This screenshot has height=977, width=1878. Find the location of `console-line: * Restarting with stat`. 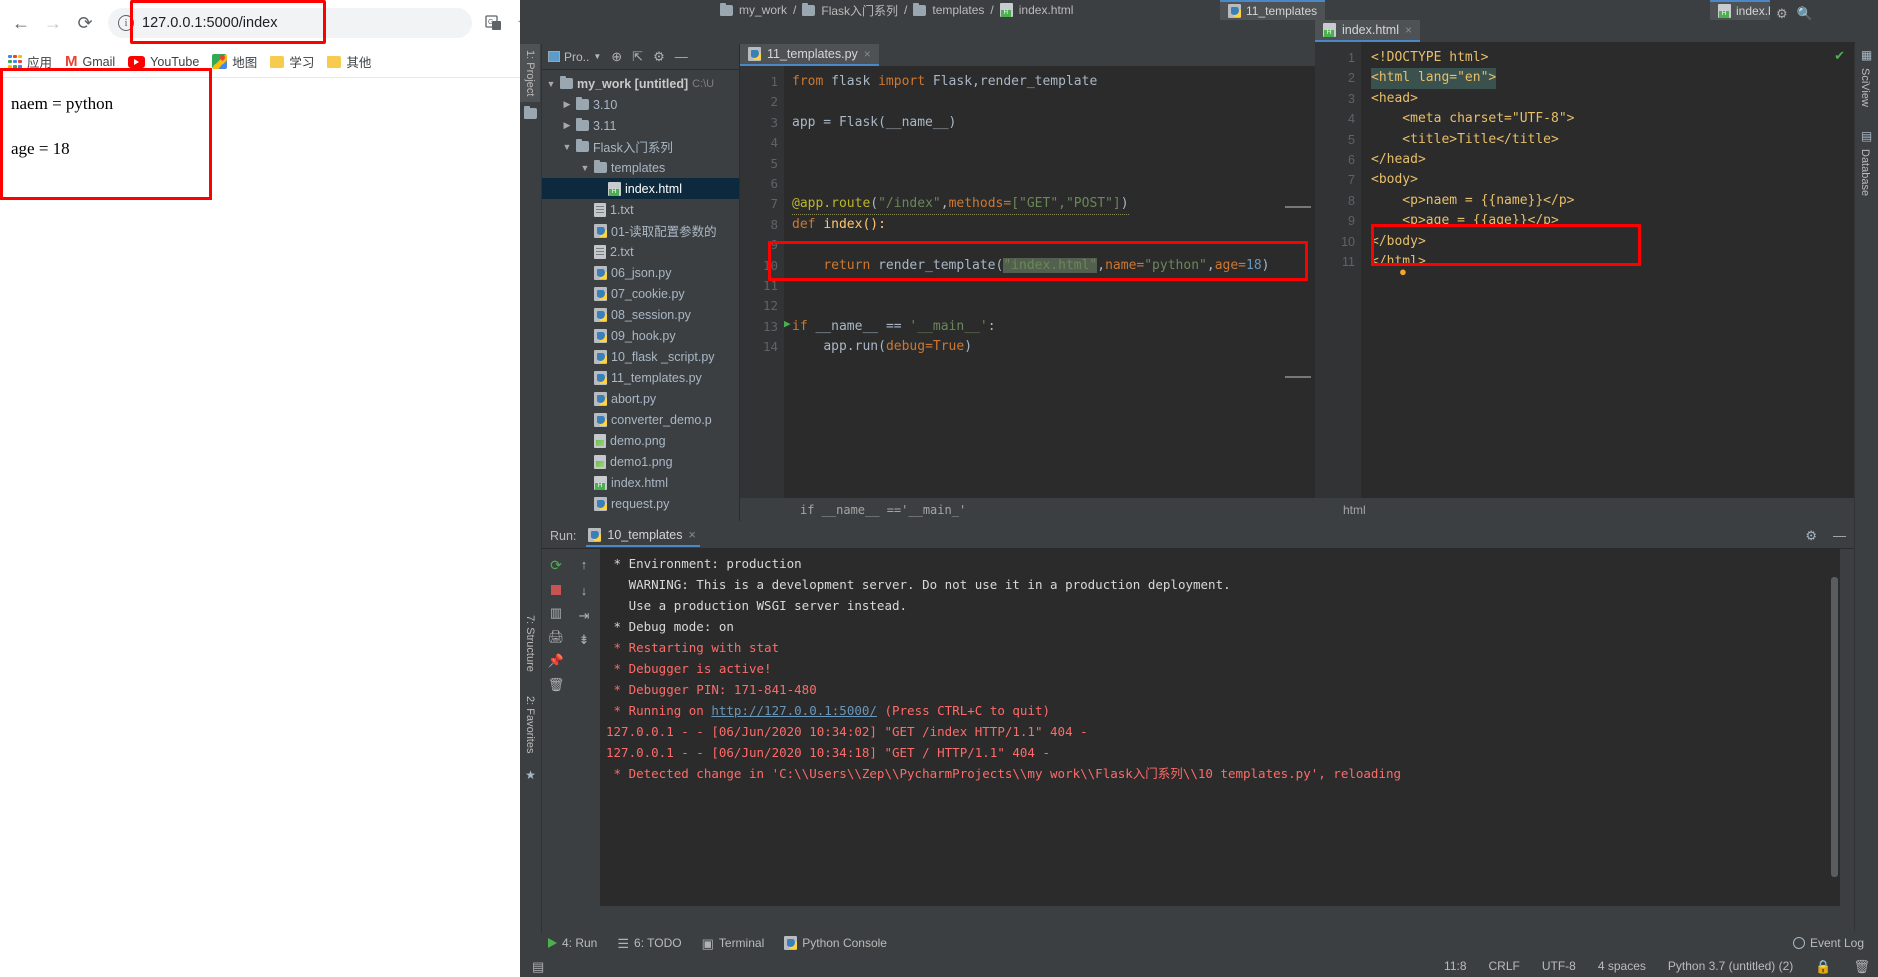

console-line: * Restarting with stat is located at coordinates (693, 647).